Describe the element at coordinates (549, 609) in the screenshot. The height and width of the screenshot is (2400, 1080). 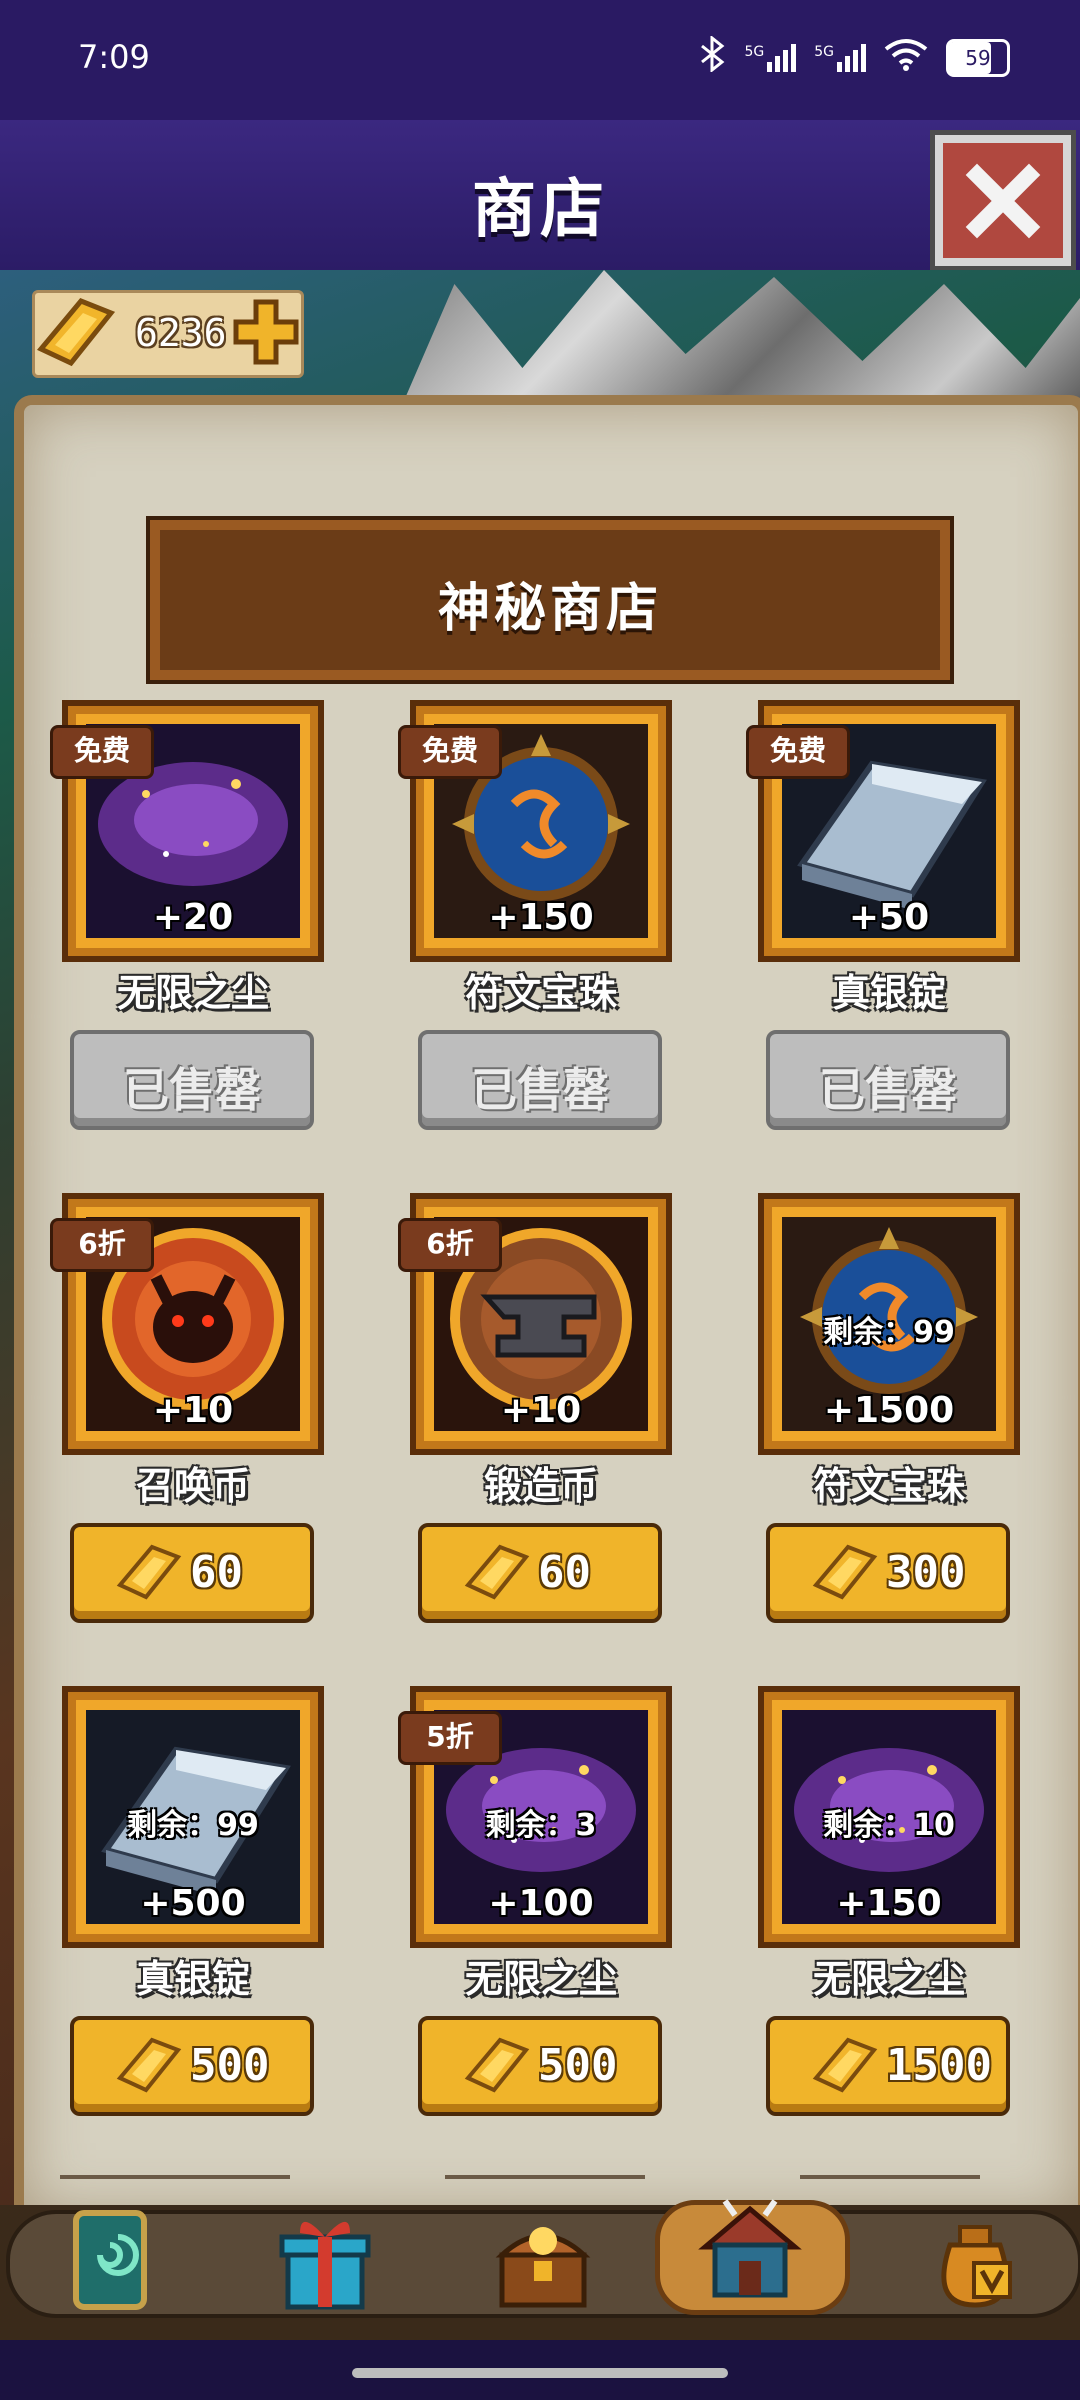
I see `shop-banner-title: 神秘商店` at that location.